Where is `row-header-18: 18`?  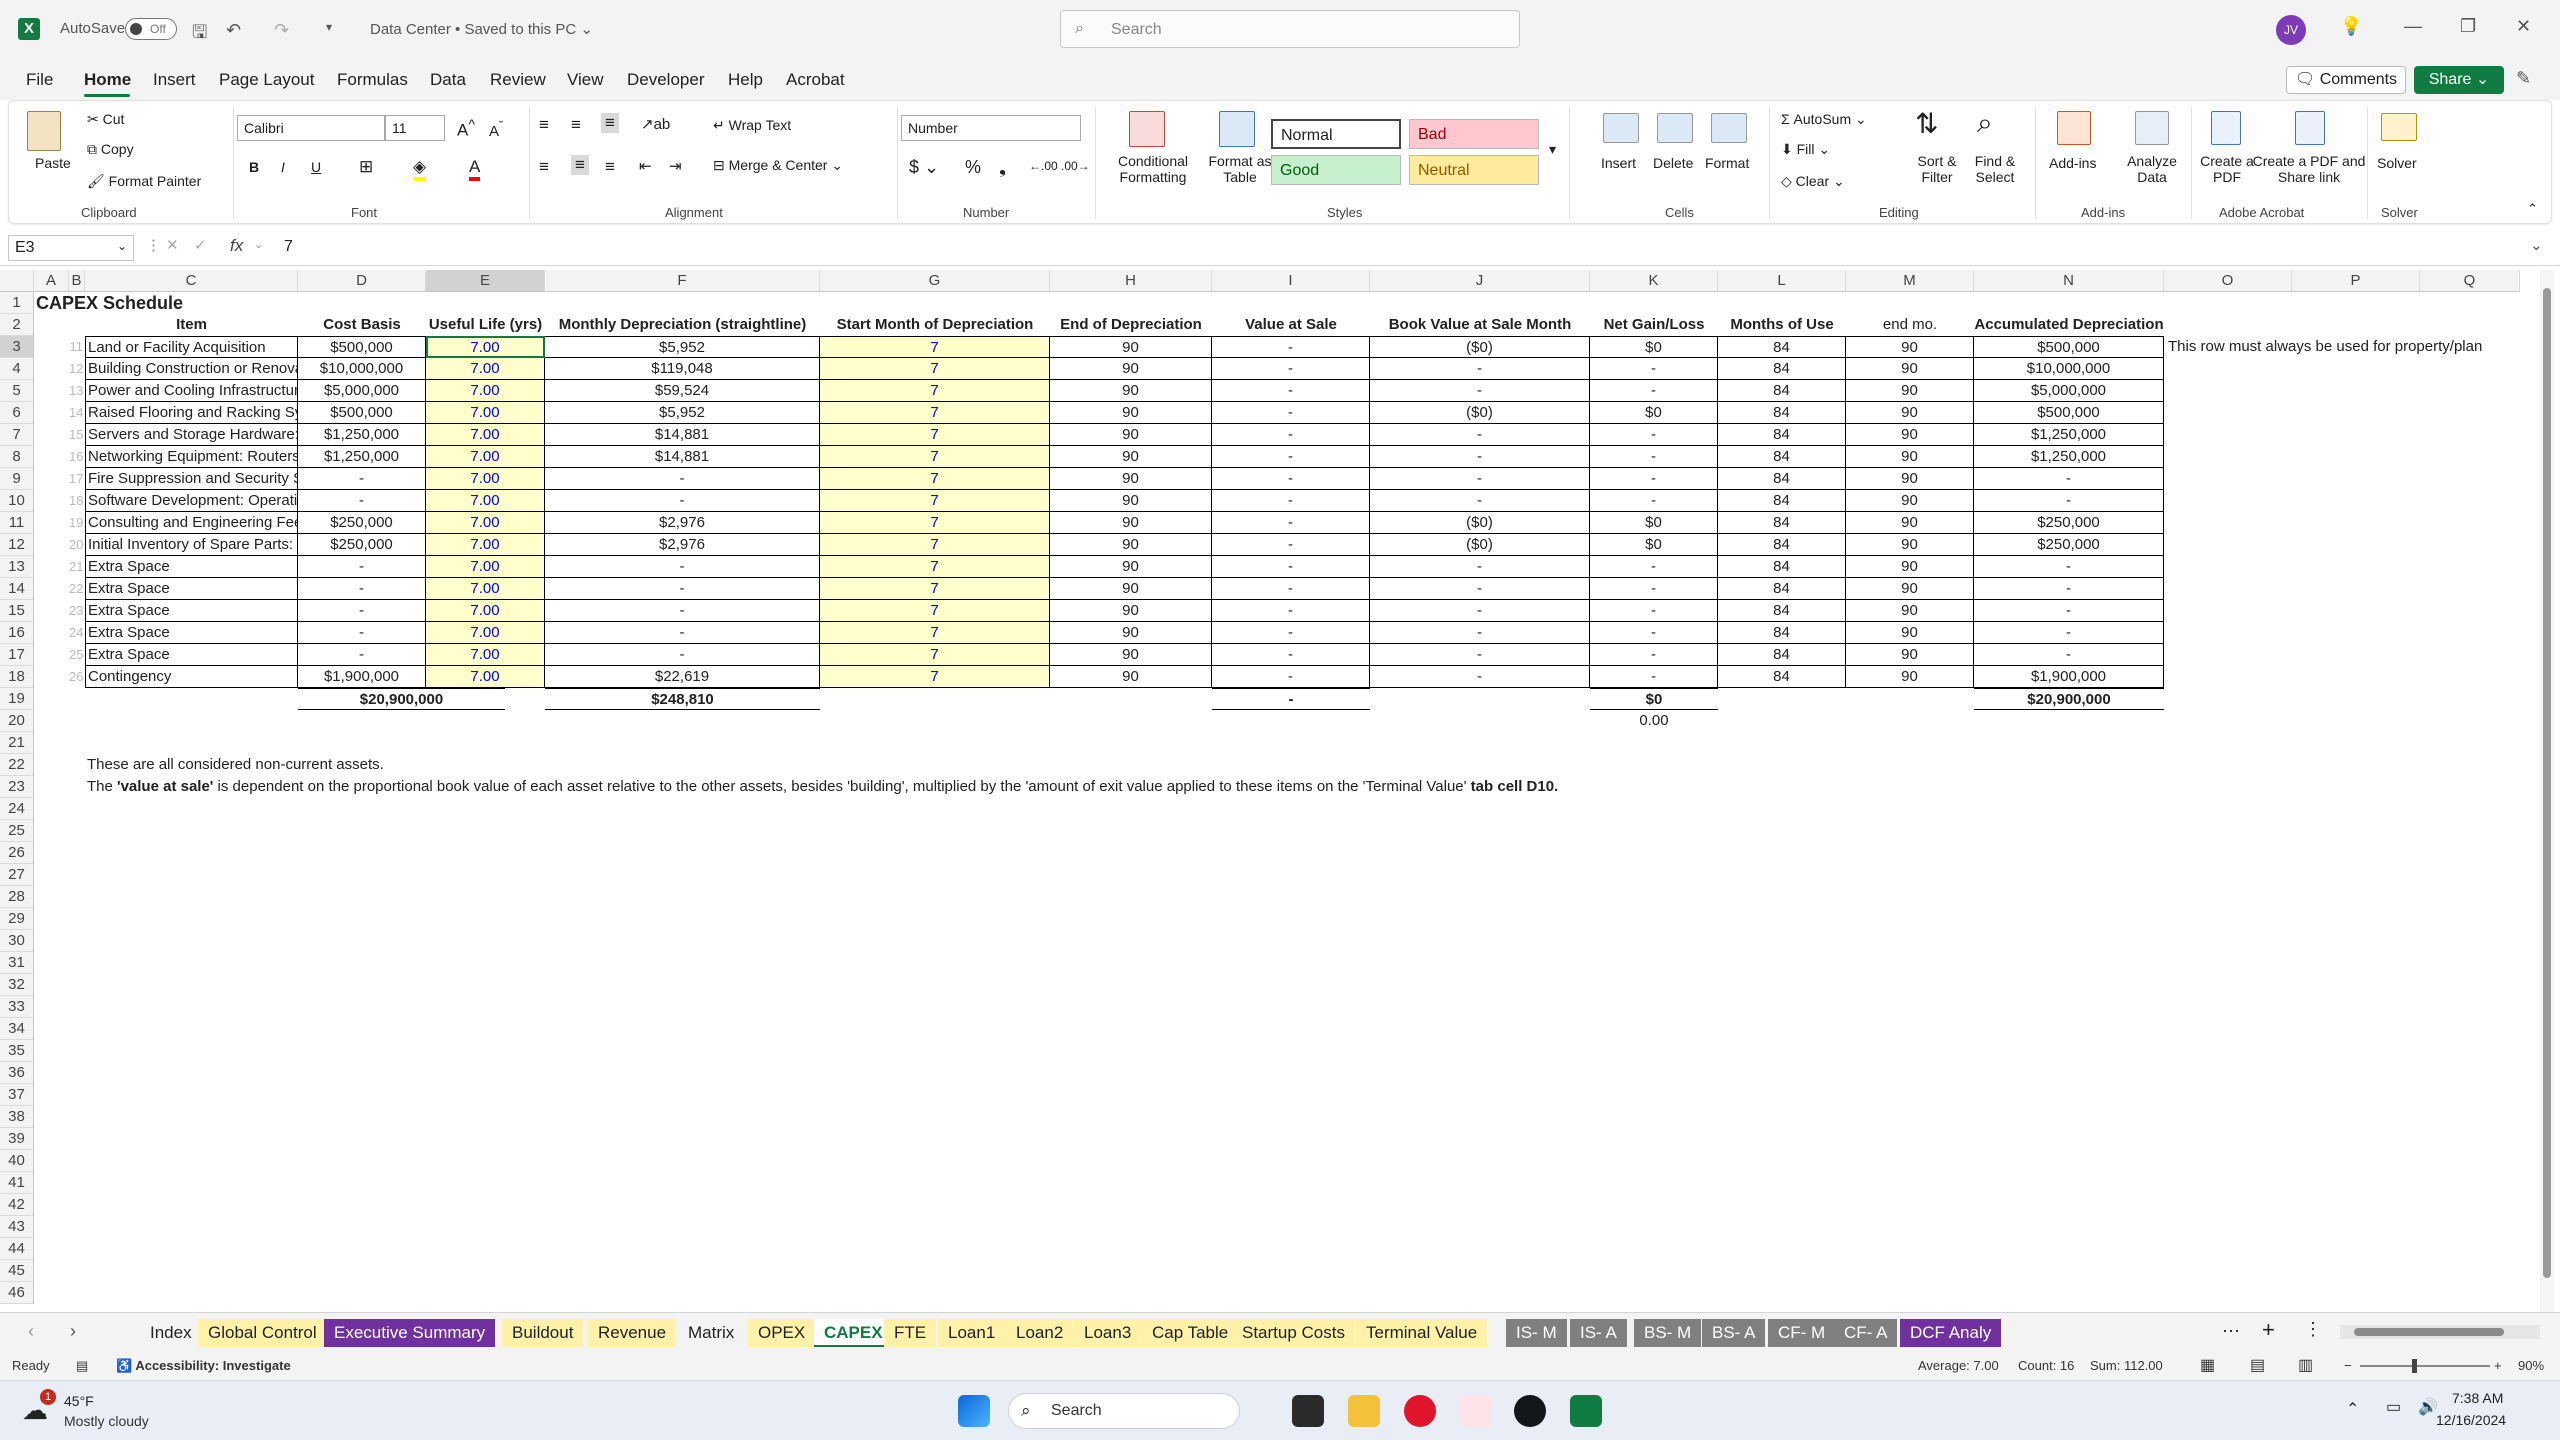
row-header-18: 18 is located at coordinates (17, 677).